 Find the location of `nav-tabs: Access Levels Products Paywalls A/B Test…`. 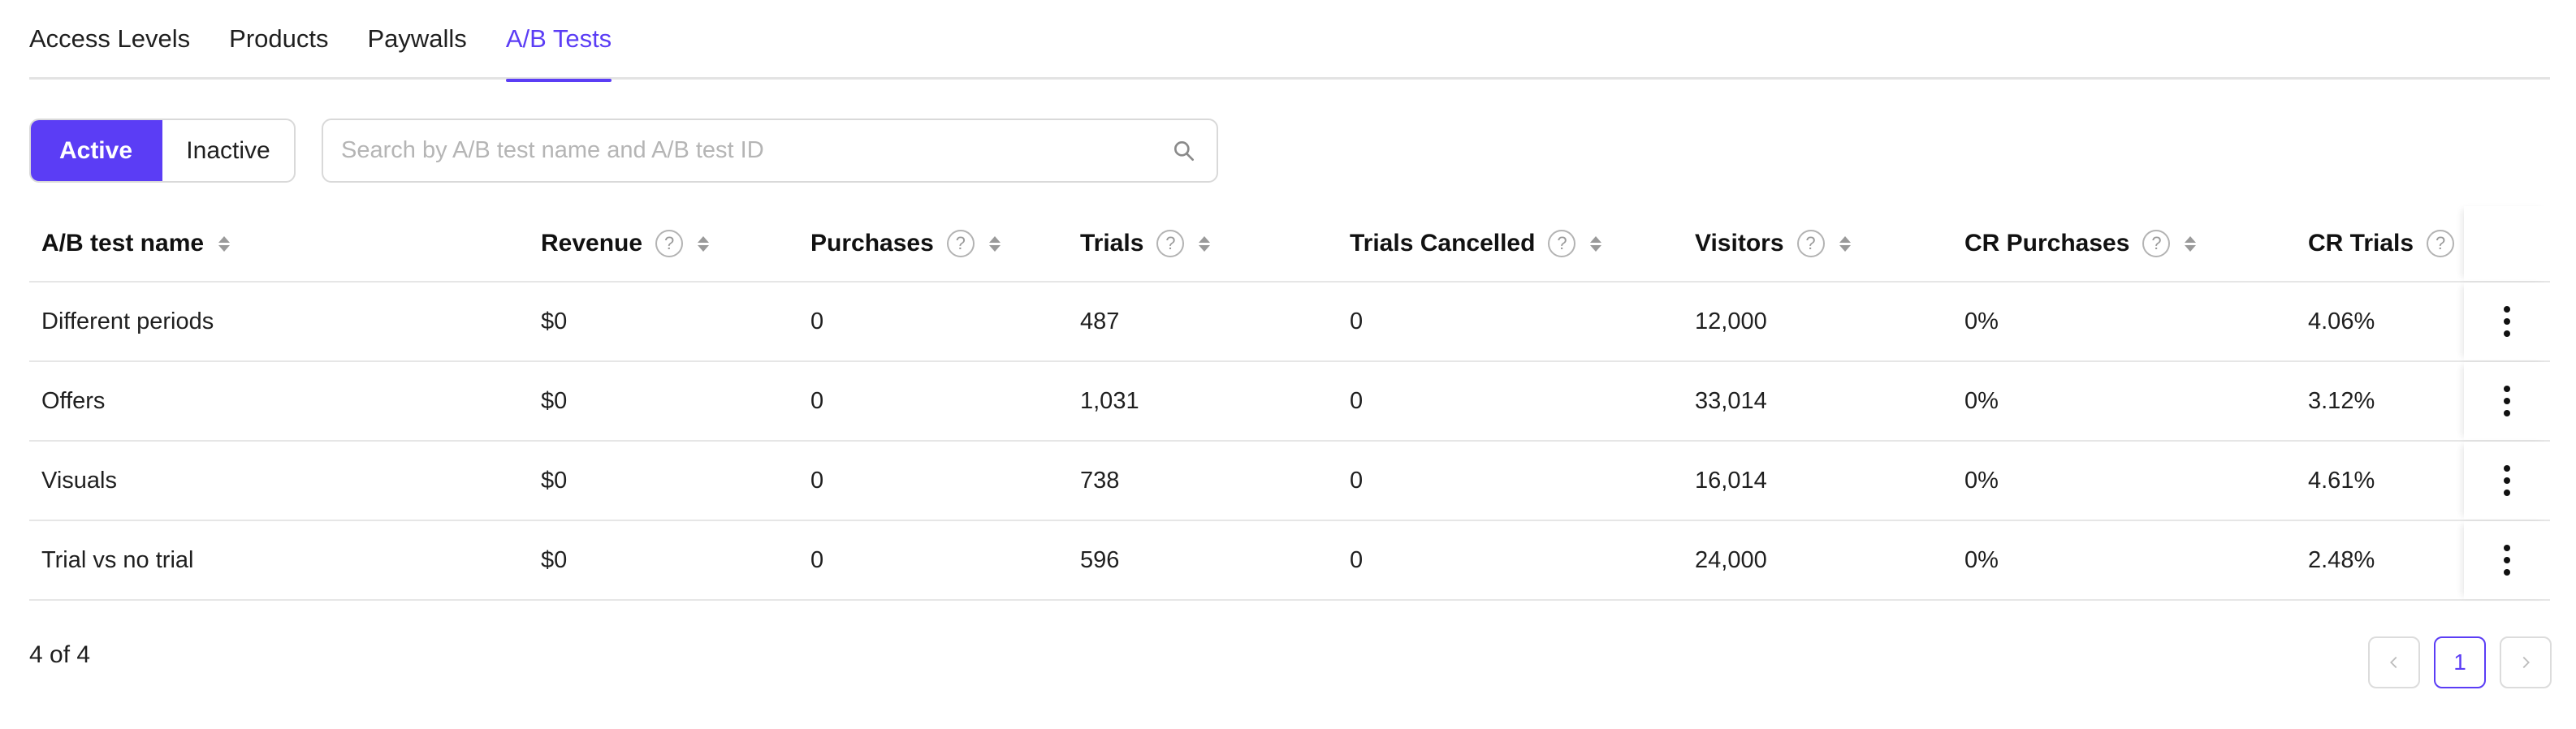

nav-tabs: Access Levels Products Paywalls A/B Test… is located at coordinates (1289, 41).